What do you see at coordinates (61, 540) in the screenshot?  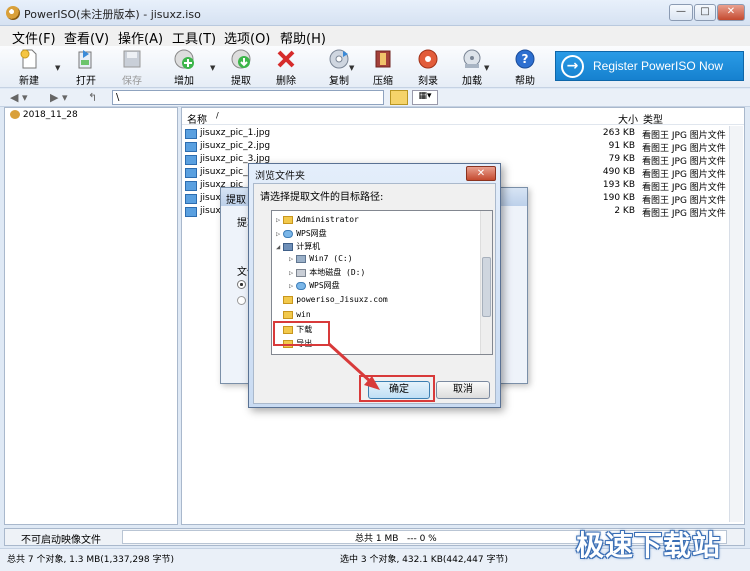 I see `boot-status: 不可启动映像文件` at bounding box center [61, 540].